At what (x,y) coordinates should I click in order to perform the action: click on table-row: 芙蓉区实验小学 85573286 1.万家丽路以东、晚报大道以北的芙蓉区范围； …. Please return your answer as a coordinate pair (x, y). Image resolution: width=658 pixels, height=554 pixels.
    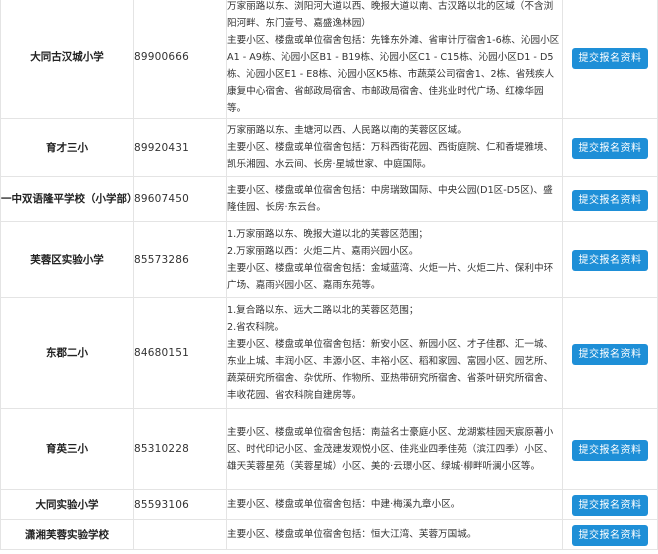
    Looking at the image, I should click on (329, 259).